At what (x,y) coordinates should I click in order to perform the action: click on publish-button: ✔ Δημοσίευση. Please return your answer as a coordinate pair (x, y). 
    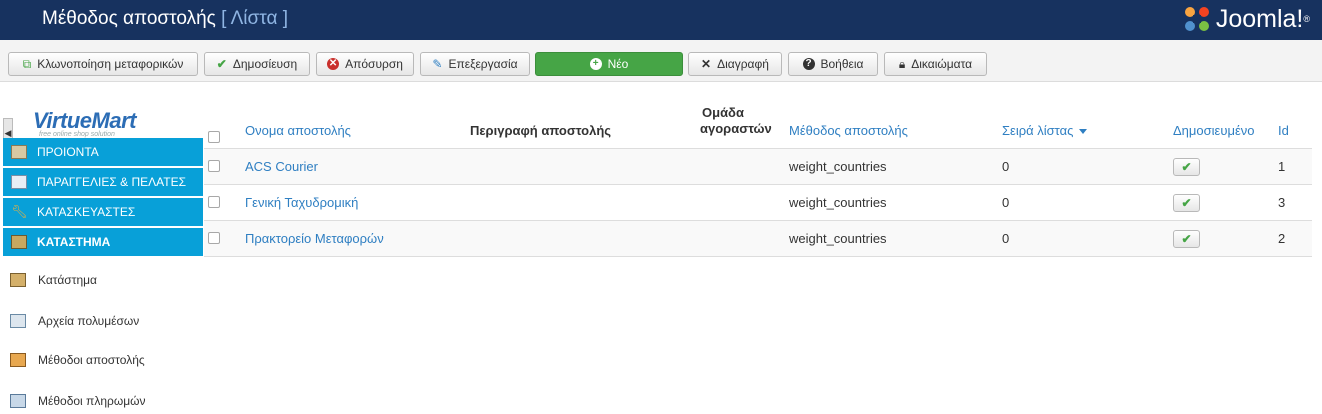
    Looking at the image, I should click on (257, 64).